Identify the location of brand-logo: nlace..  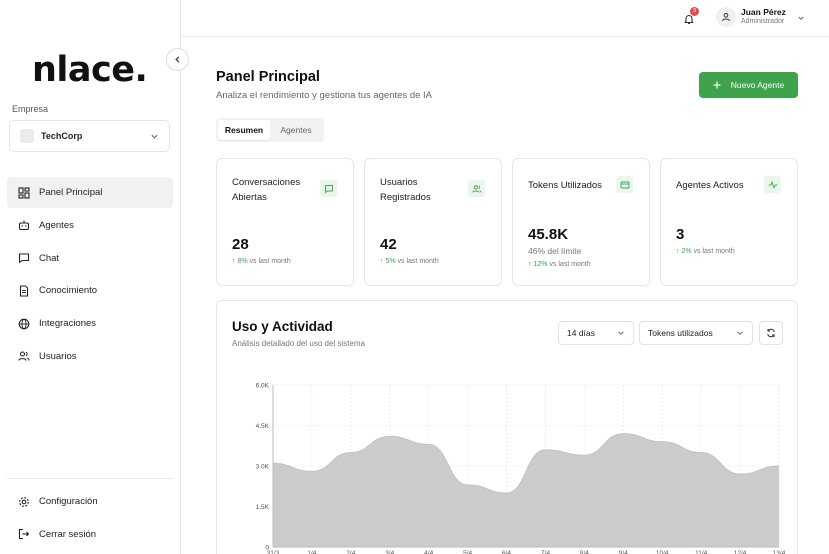
(90, 70).